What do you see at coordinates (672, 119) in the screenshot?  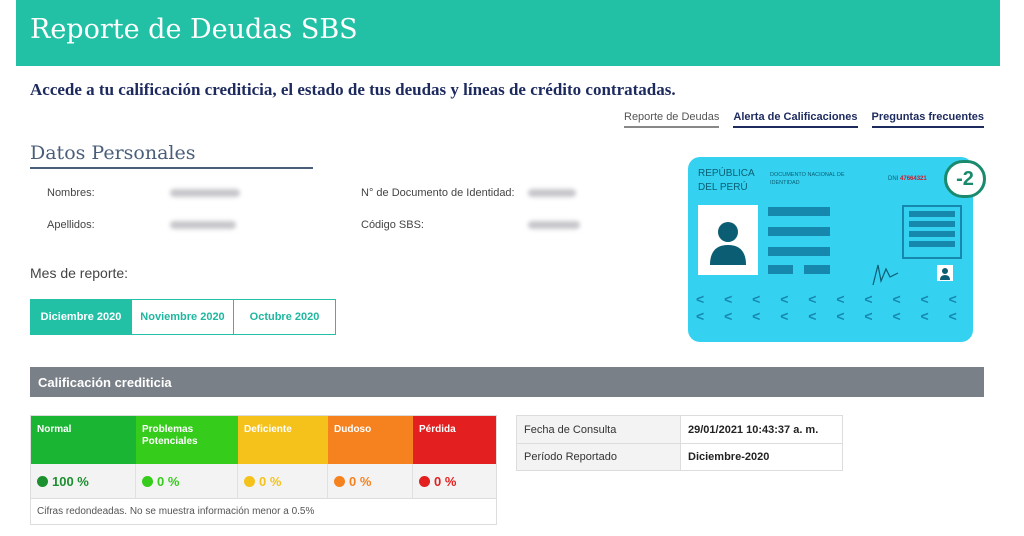 I see `nav-link-reporte-deudas: Reporte de Deudas` at bounding box center [672, 119].